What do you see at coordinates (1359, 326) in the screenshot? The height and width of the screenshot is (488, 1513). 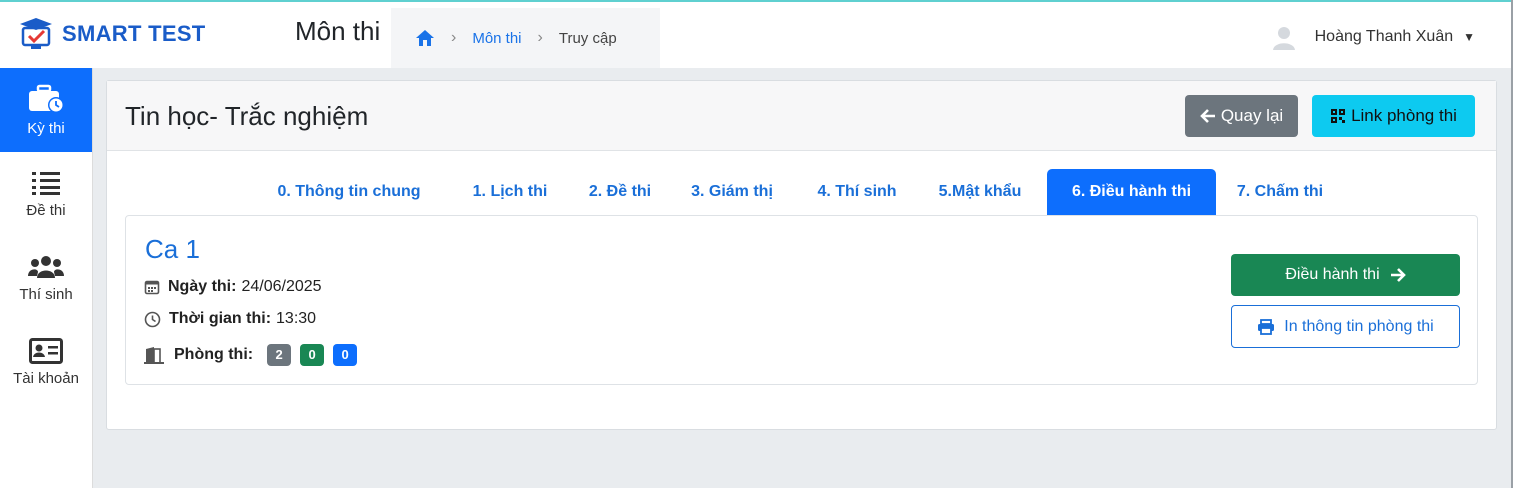 I see `print-room-info-label: In thông tin phòng thi` at bounding box center [1359, 326].